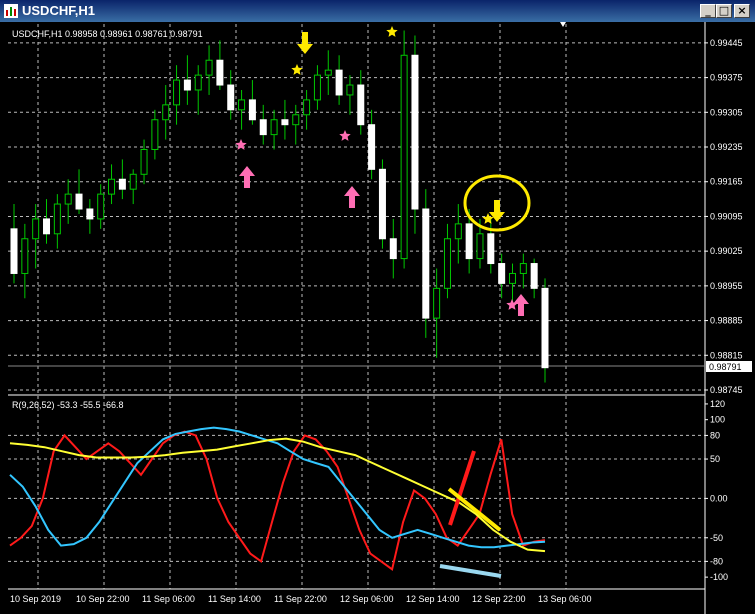  Describe the element at coordinates (300, 599) in the screenshot. I see `time-tick-label: 11 Sep 22:00` at that location.